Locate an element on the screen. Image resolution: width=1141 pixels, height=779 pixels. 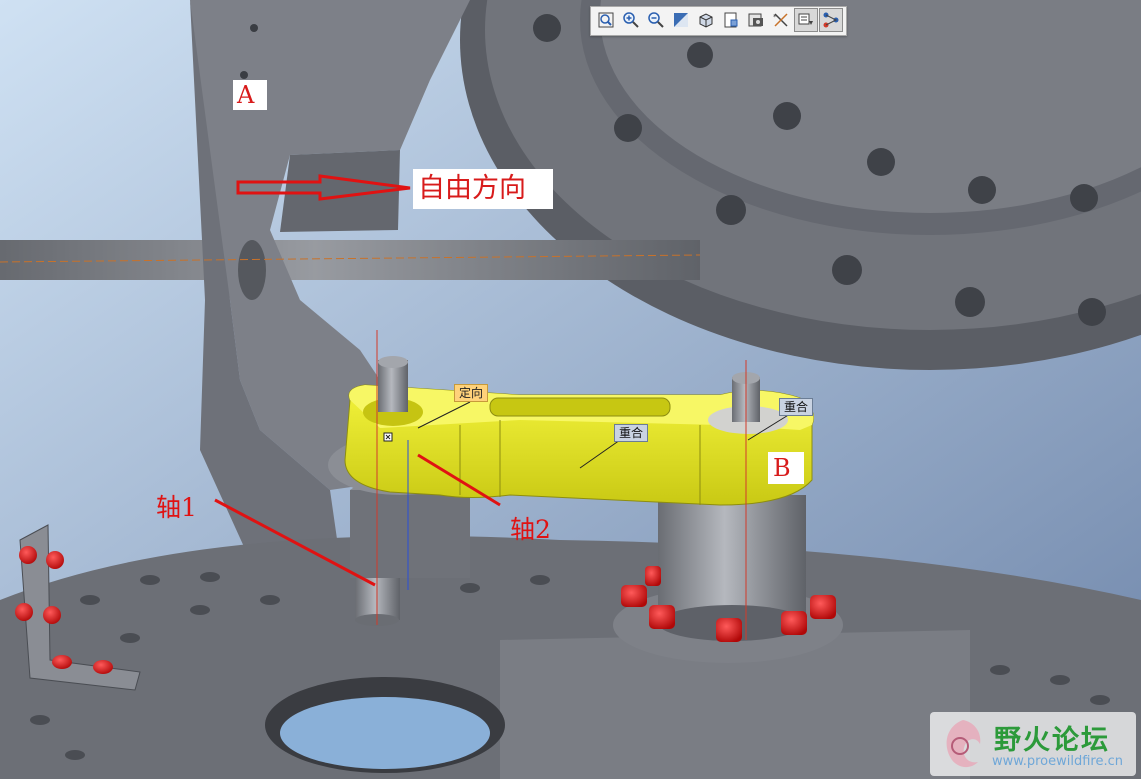
cross-shaft is located at coordinates (350, 260).